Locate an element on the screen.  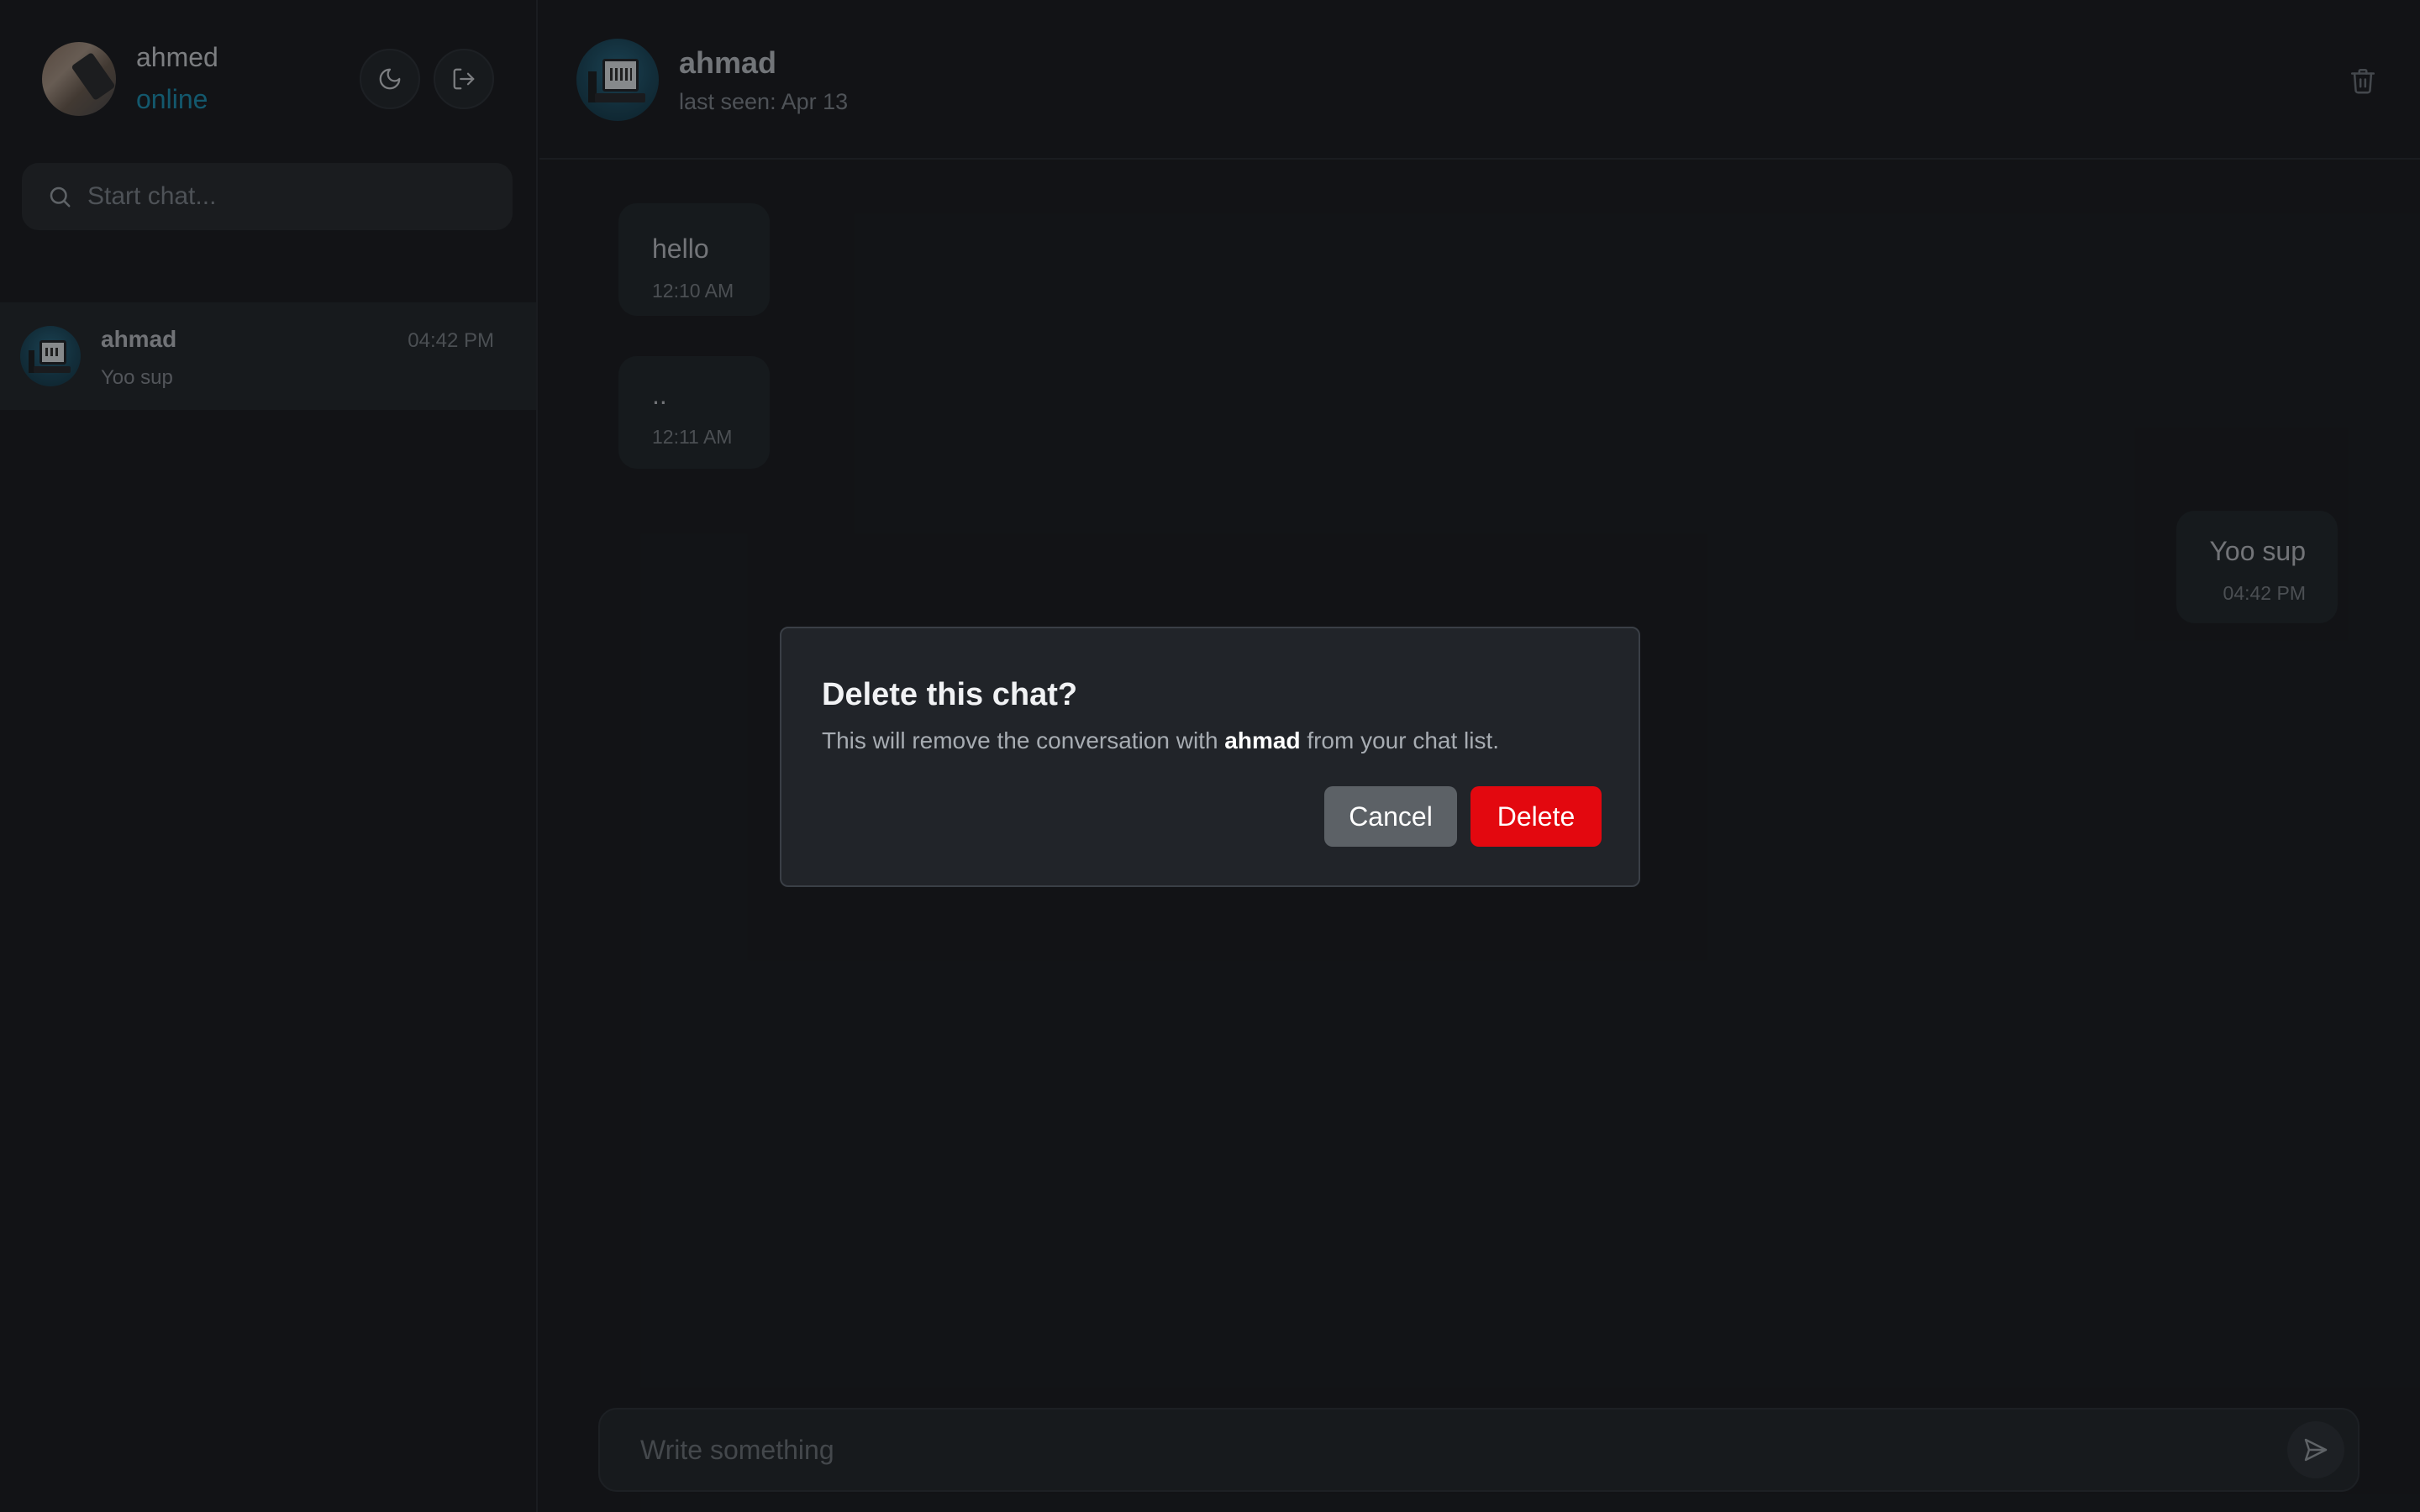
dialog-contact-name: ahmad is located at coordinates (1262, 740).